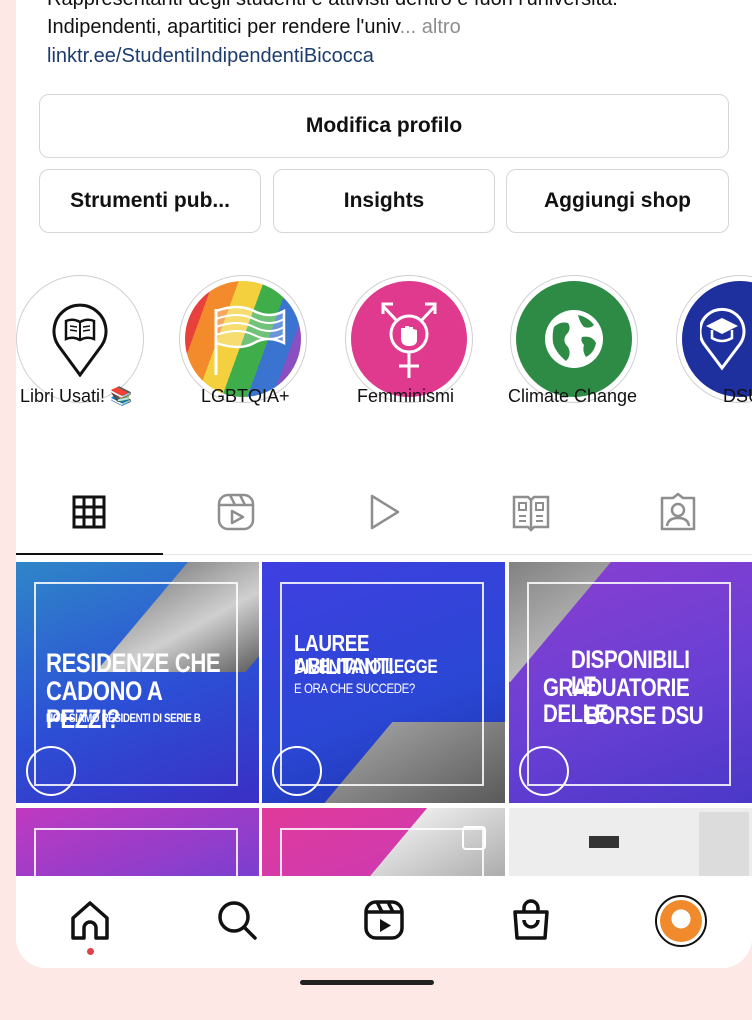 The height and width of the screenshot is (1020, 752). Describe the element at coordinates (250, 340) in the screenshot. I see `rainbow-flag-icon` at that location.